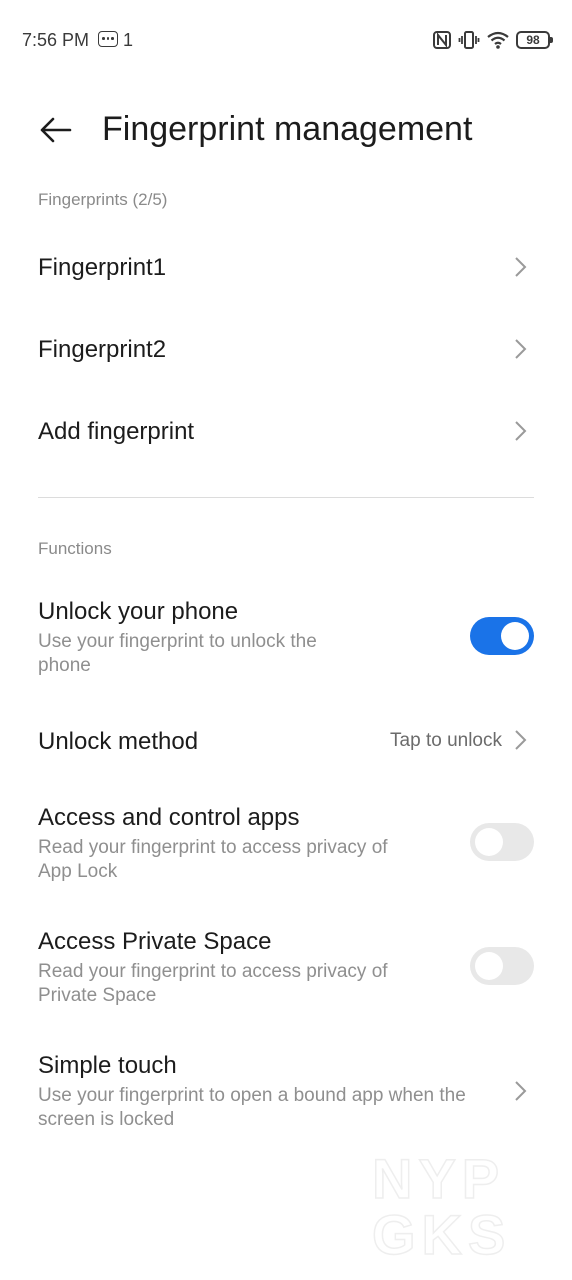 Image resolution: width=572 pixels, height=1280 pixels. What do you see at coordinates (446, 740) in the screenshot?
I see `unlock-method-value: Tap to unlock` at bounding box center [446, 740].